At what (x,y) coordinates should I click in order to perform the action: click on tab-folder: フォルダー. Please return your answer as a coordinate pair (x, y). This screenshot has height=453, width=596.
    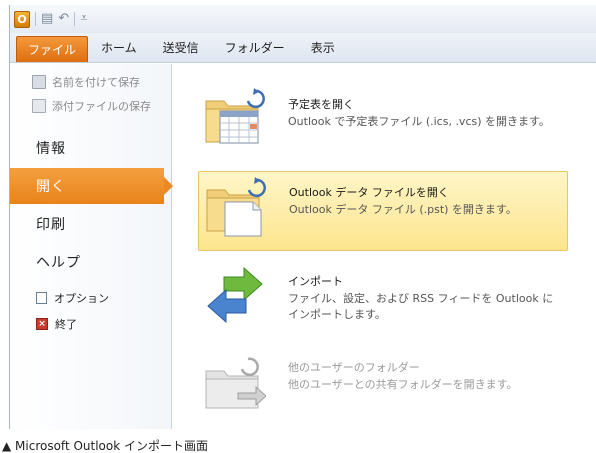
    Looking at the image, I should click on (255, 47).